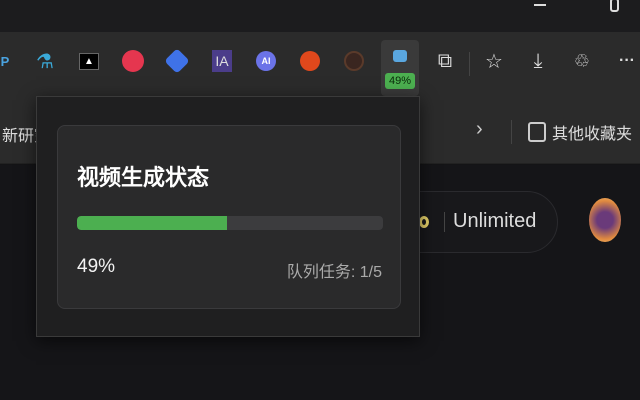 The width and height of the screenshot is (640, 400). What do you see at coordinates (616, 15) in the screenshot?
I see `restore-button` at bounding box center [616, 15].